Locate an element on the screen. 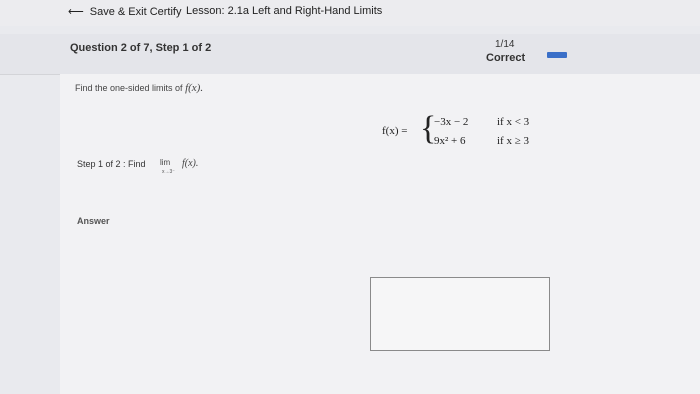 This screenshot has width=700, height=394. lim-function: f(x). is located at coordinates (190, 163).